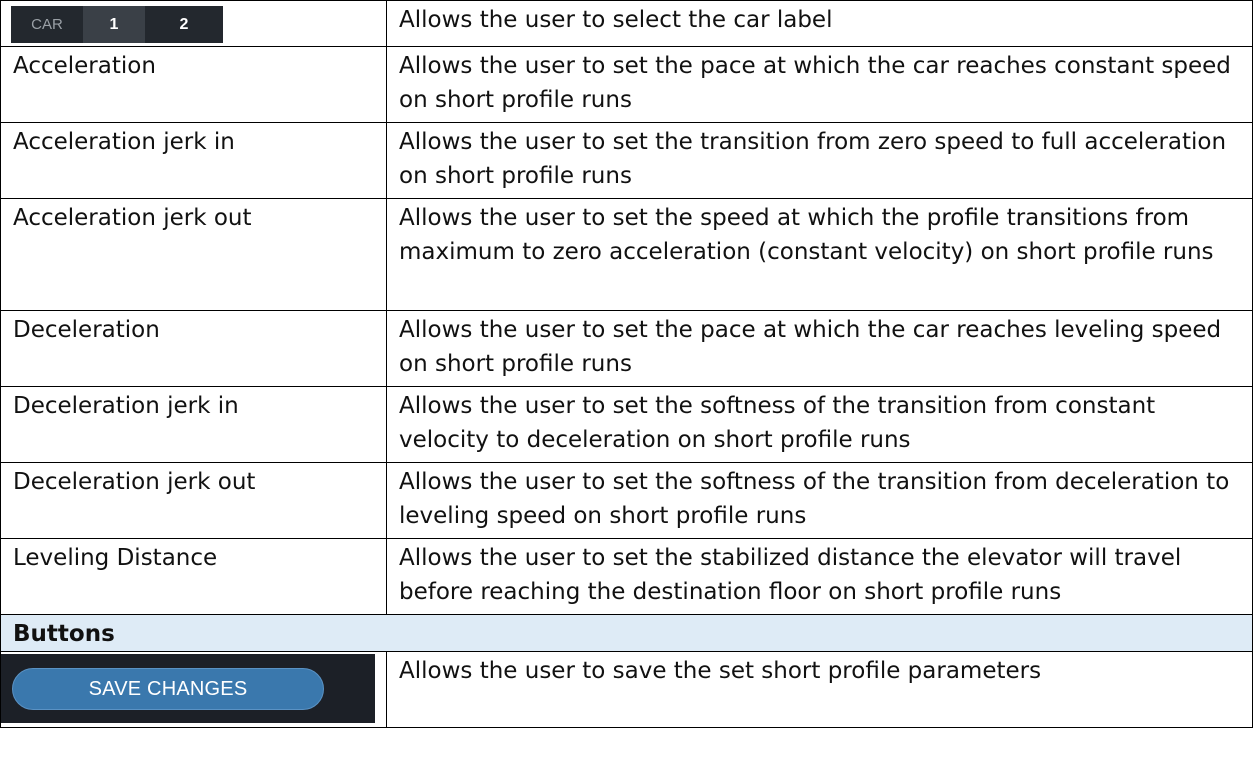 The image size is (1253, 776). I want to click on save-button-cell: SAVE CHANGES, so click(193, 689).